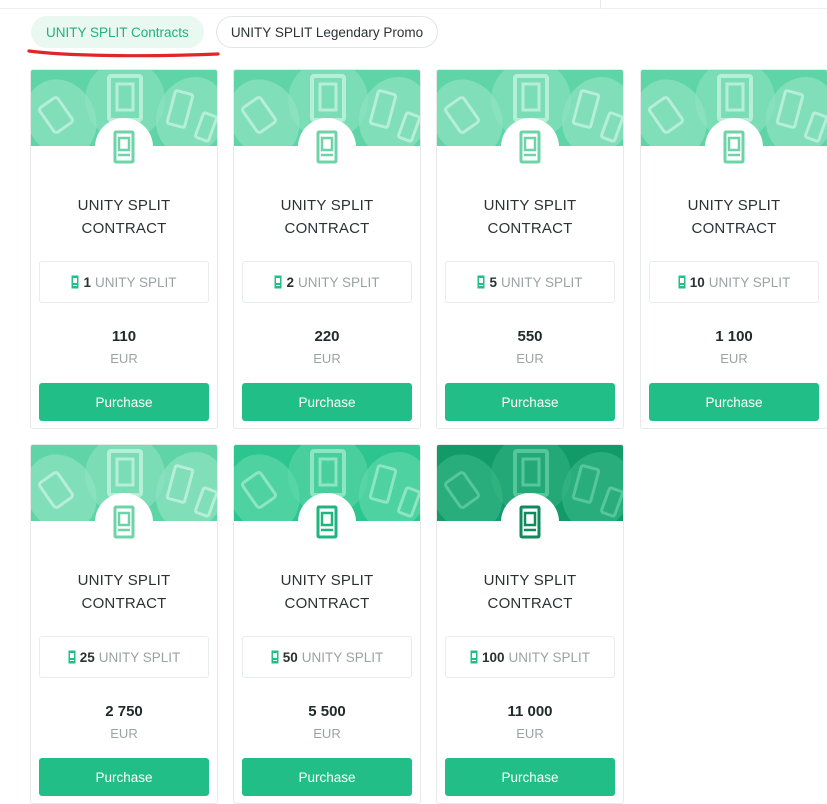 The width and height of the screenshot is (827, 804). What do you see at coordinates (600, 4) in the screenshot?
I see `top-vertical-divider` at bounding box center [600, 4].